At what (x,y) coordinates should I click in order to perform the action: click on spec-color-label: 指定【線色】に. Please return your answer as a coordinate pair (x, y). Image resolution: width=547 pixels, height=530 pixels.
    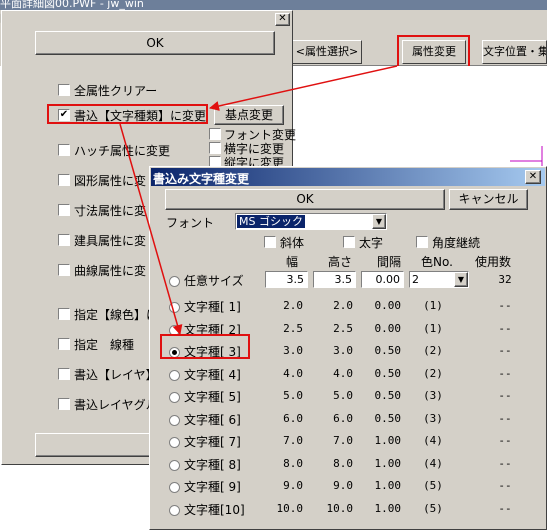
    Looking at the image, I should click on (116, 315).